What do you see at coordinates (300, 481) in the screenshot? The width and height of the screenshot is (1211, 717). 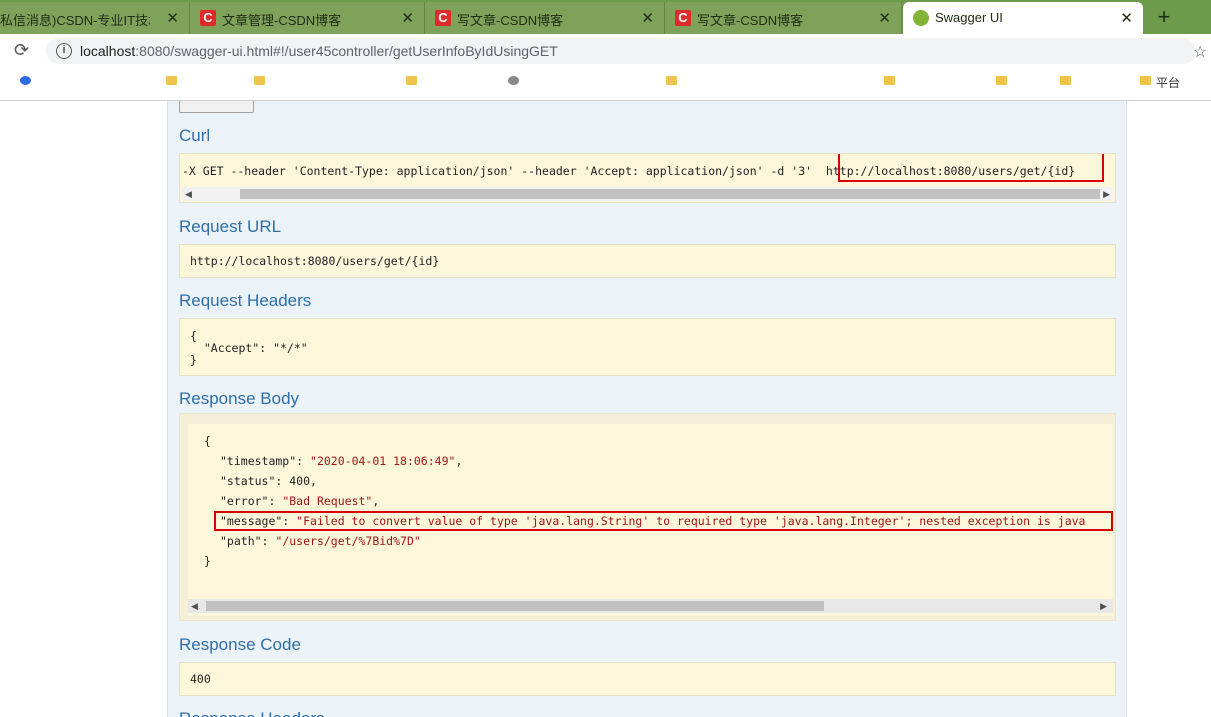 I see `json-number: 400` at bounding box center [300, 481].